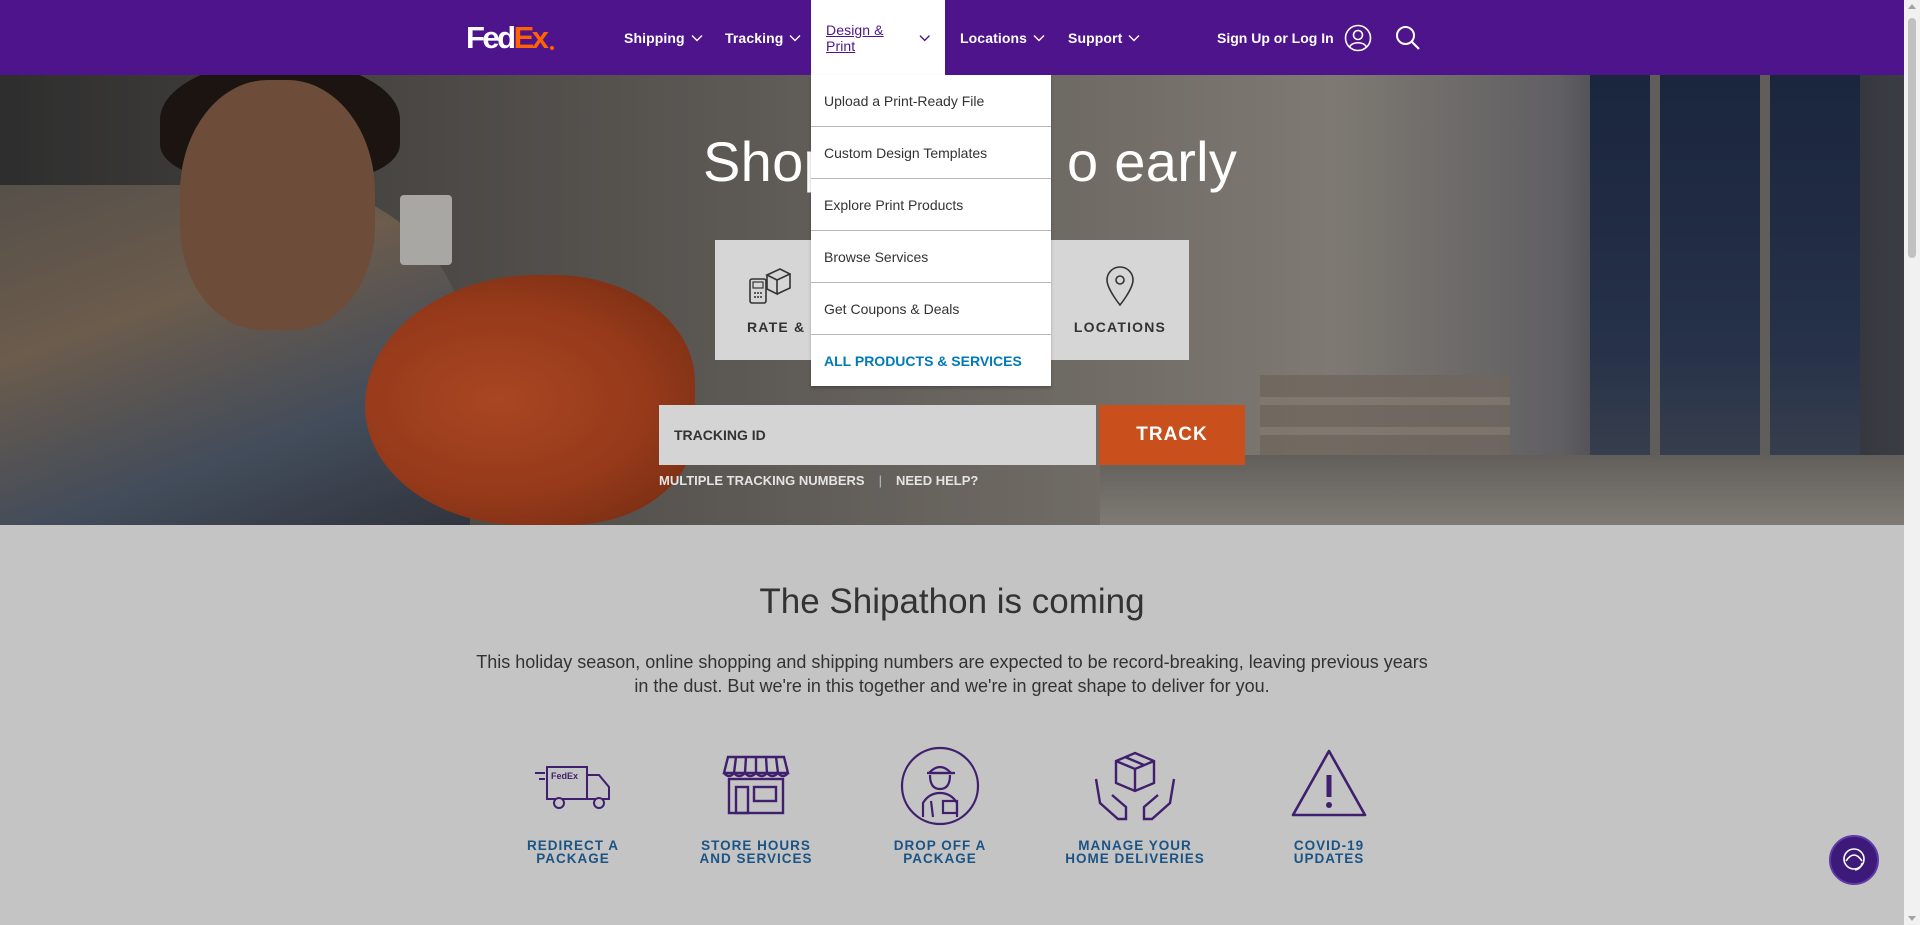  What do you see at coordinates (1912, 138) in the screenshot?
I see `scrollbar-thumb` at bounding box center [1912, 138].